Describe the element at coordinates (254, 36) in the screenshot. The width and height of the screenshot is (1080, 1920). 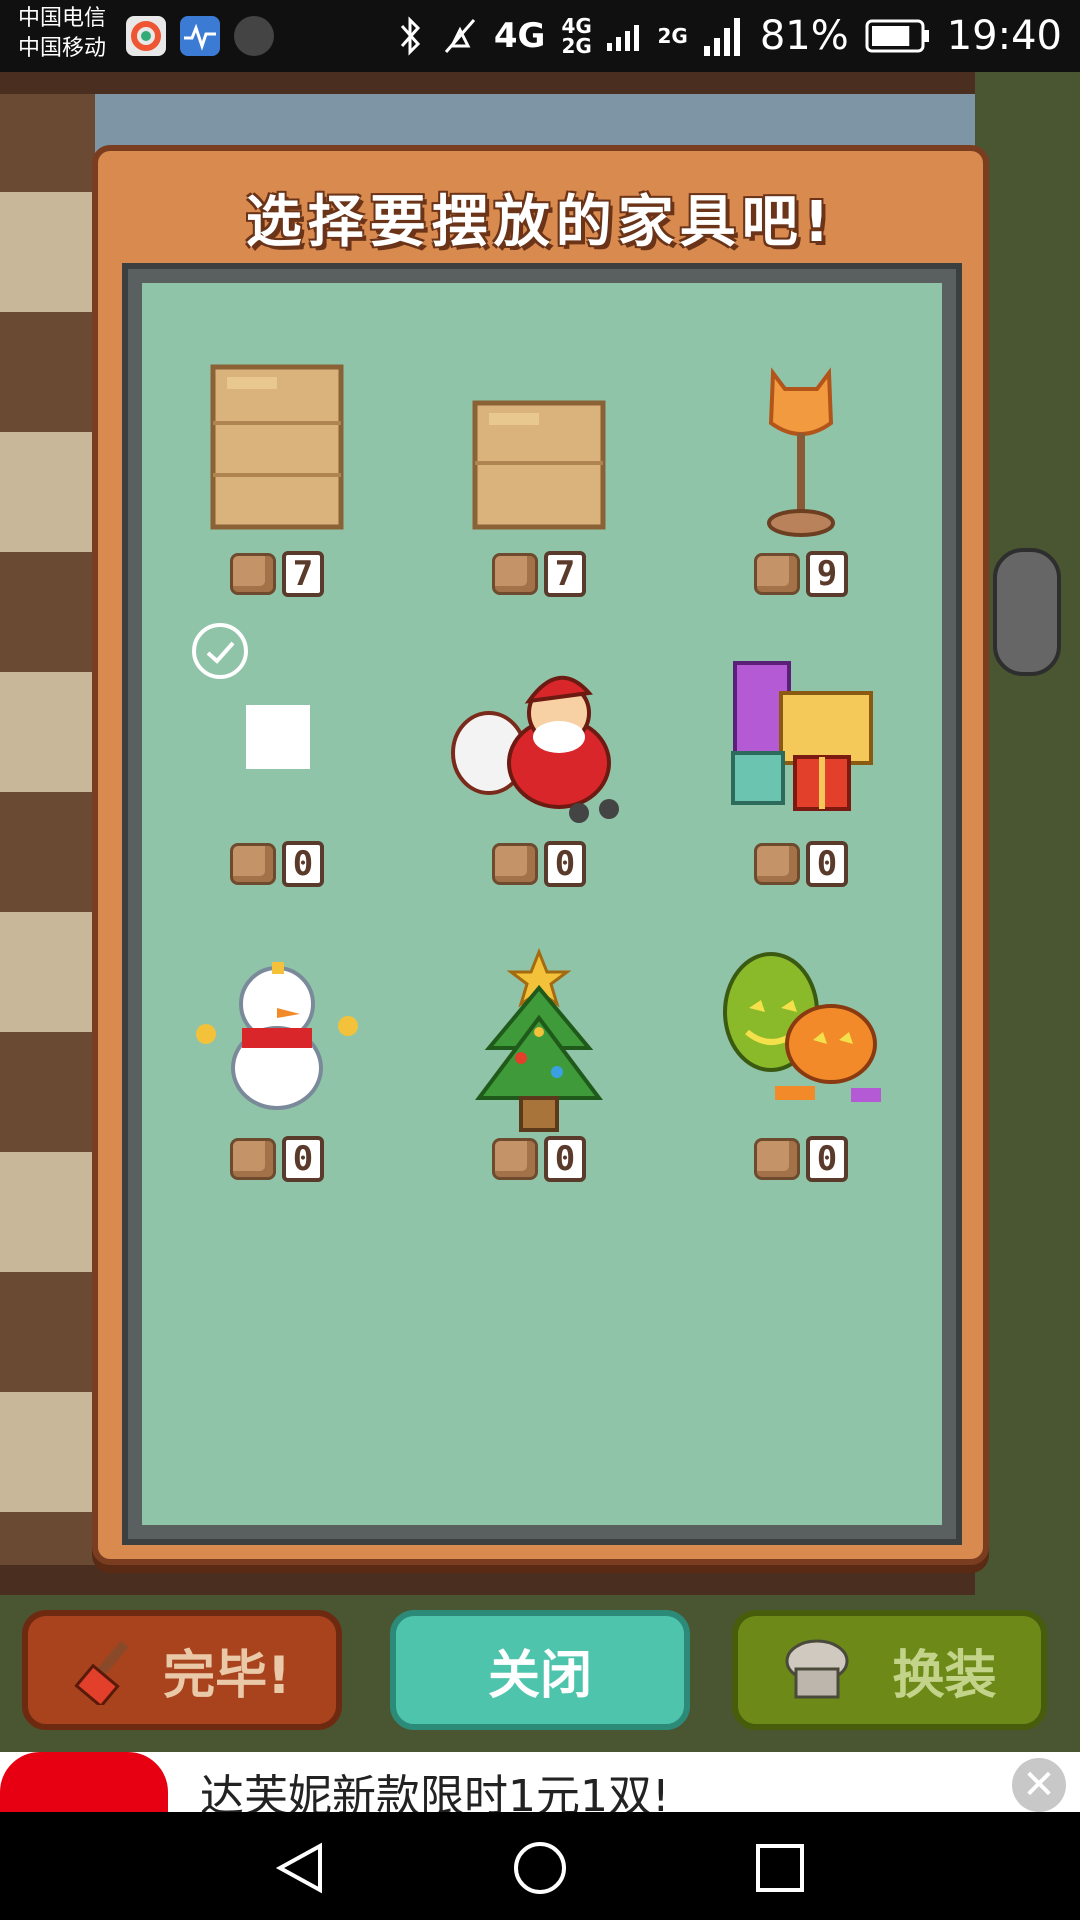
I see `round-app-icon` at that location.